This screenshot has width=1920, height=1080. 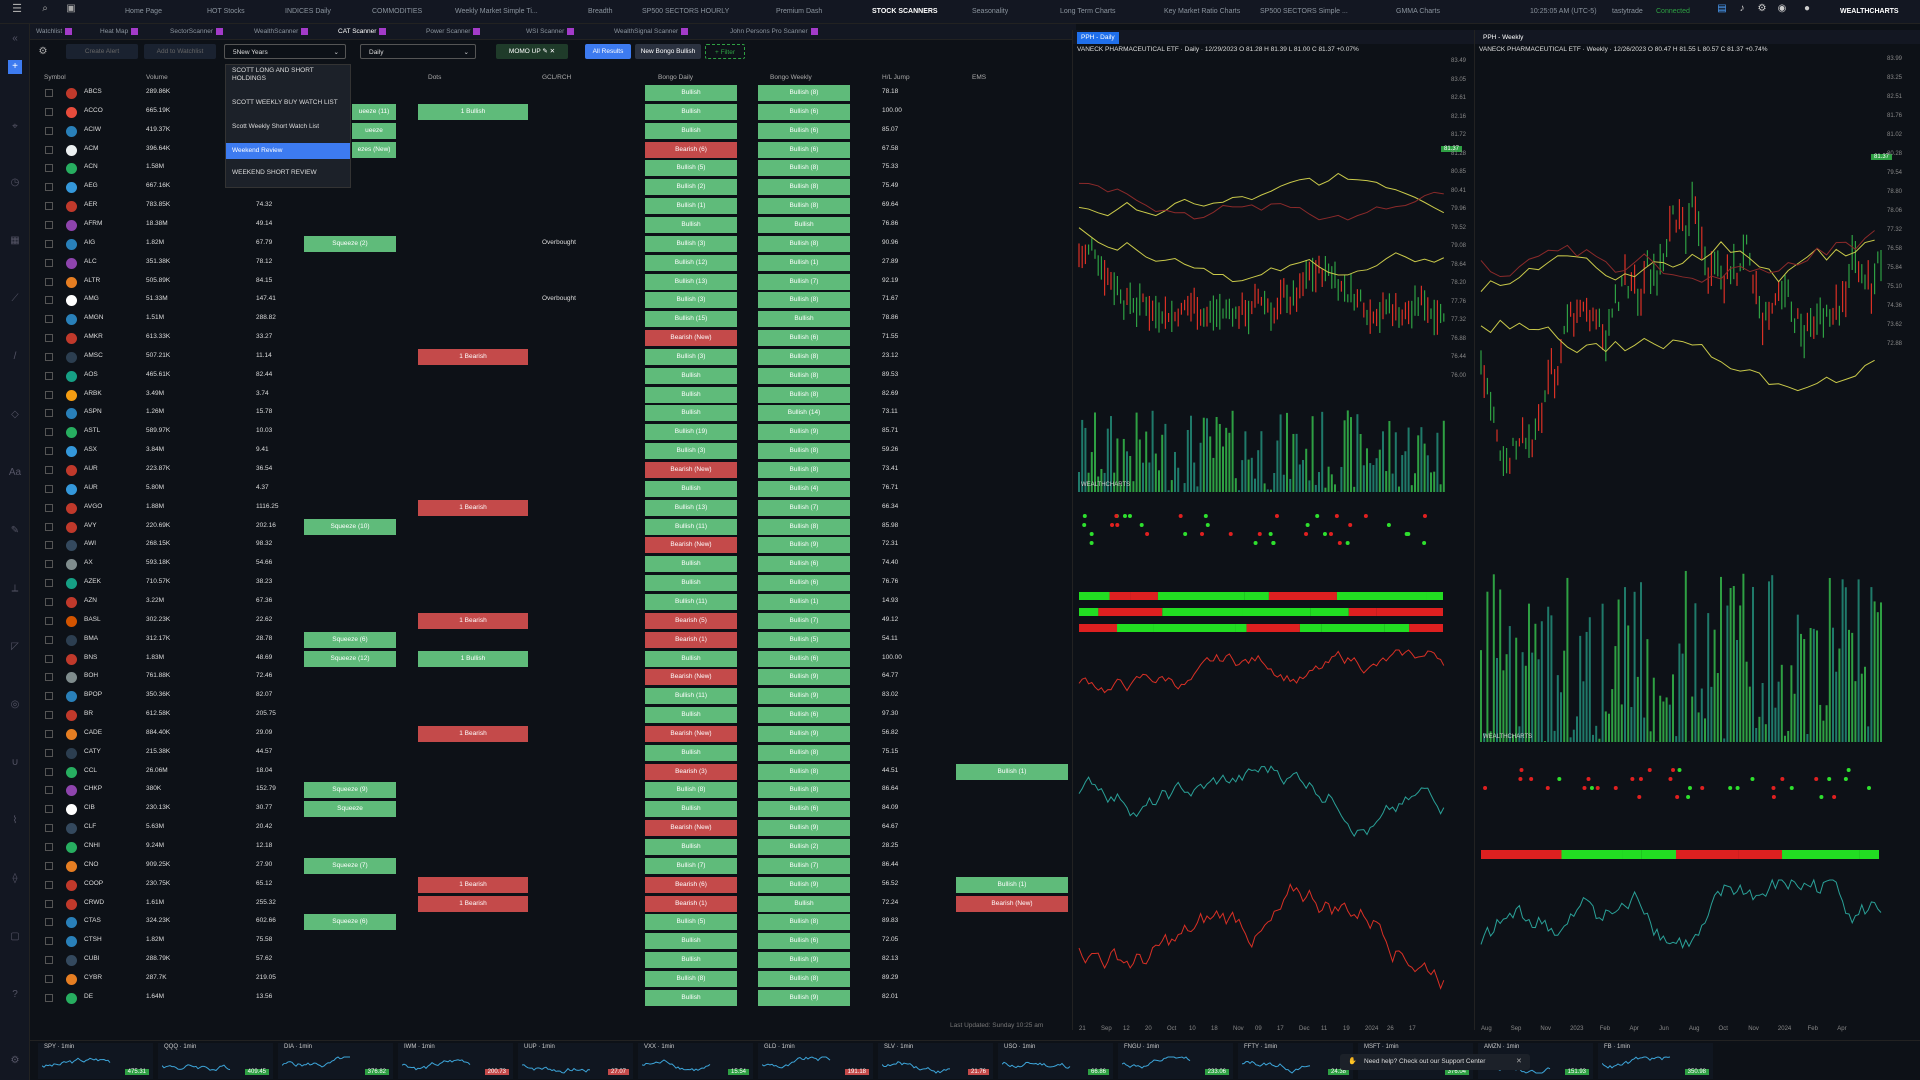 I want to click on symbol-cell: ACM, so click(x=91, y=148).